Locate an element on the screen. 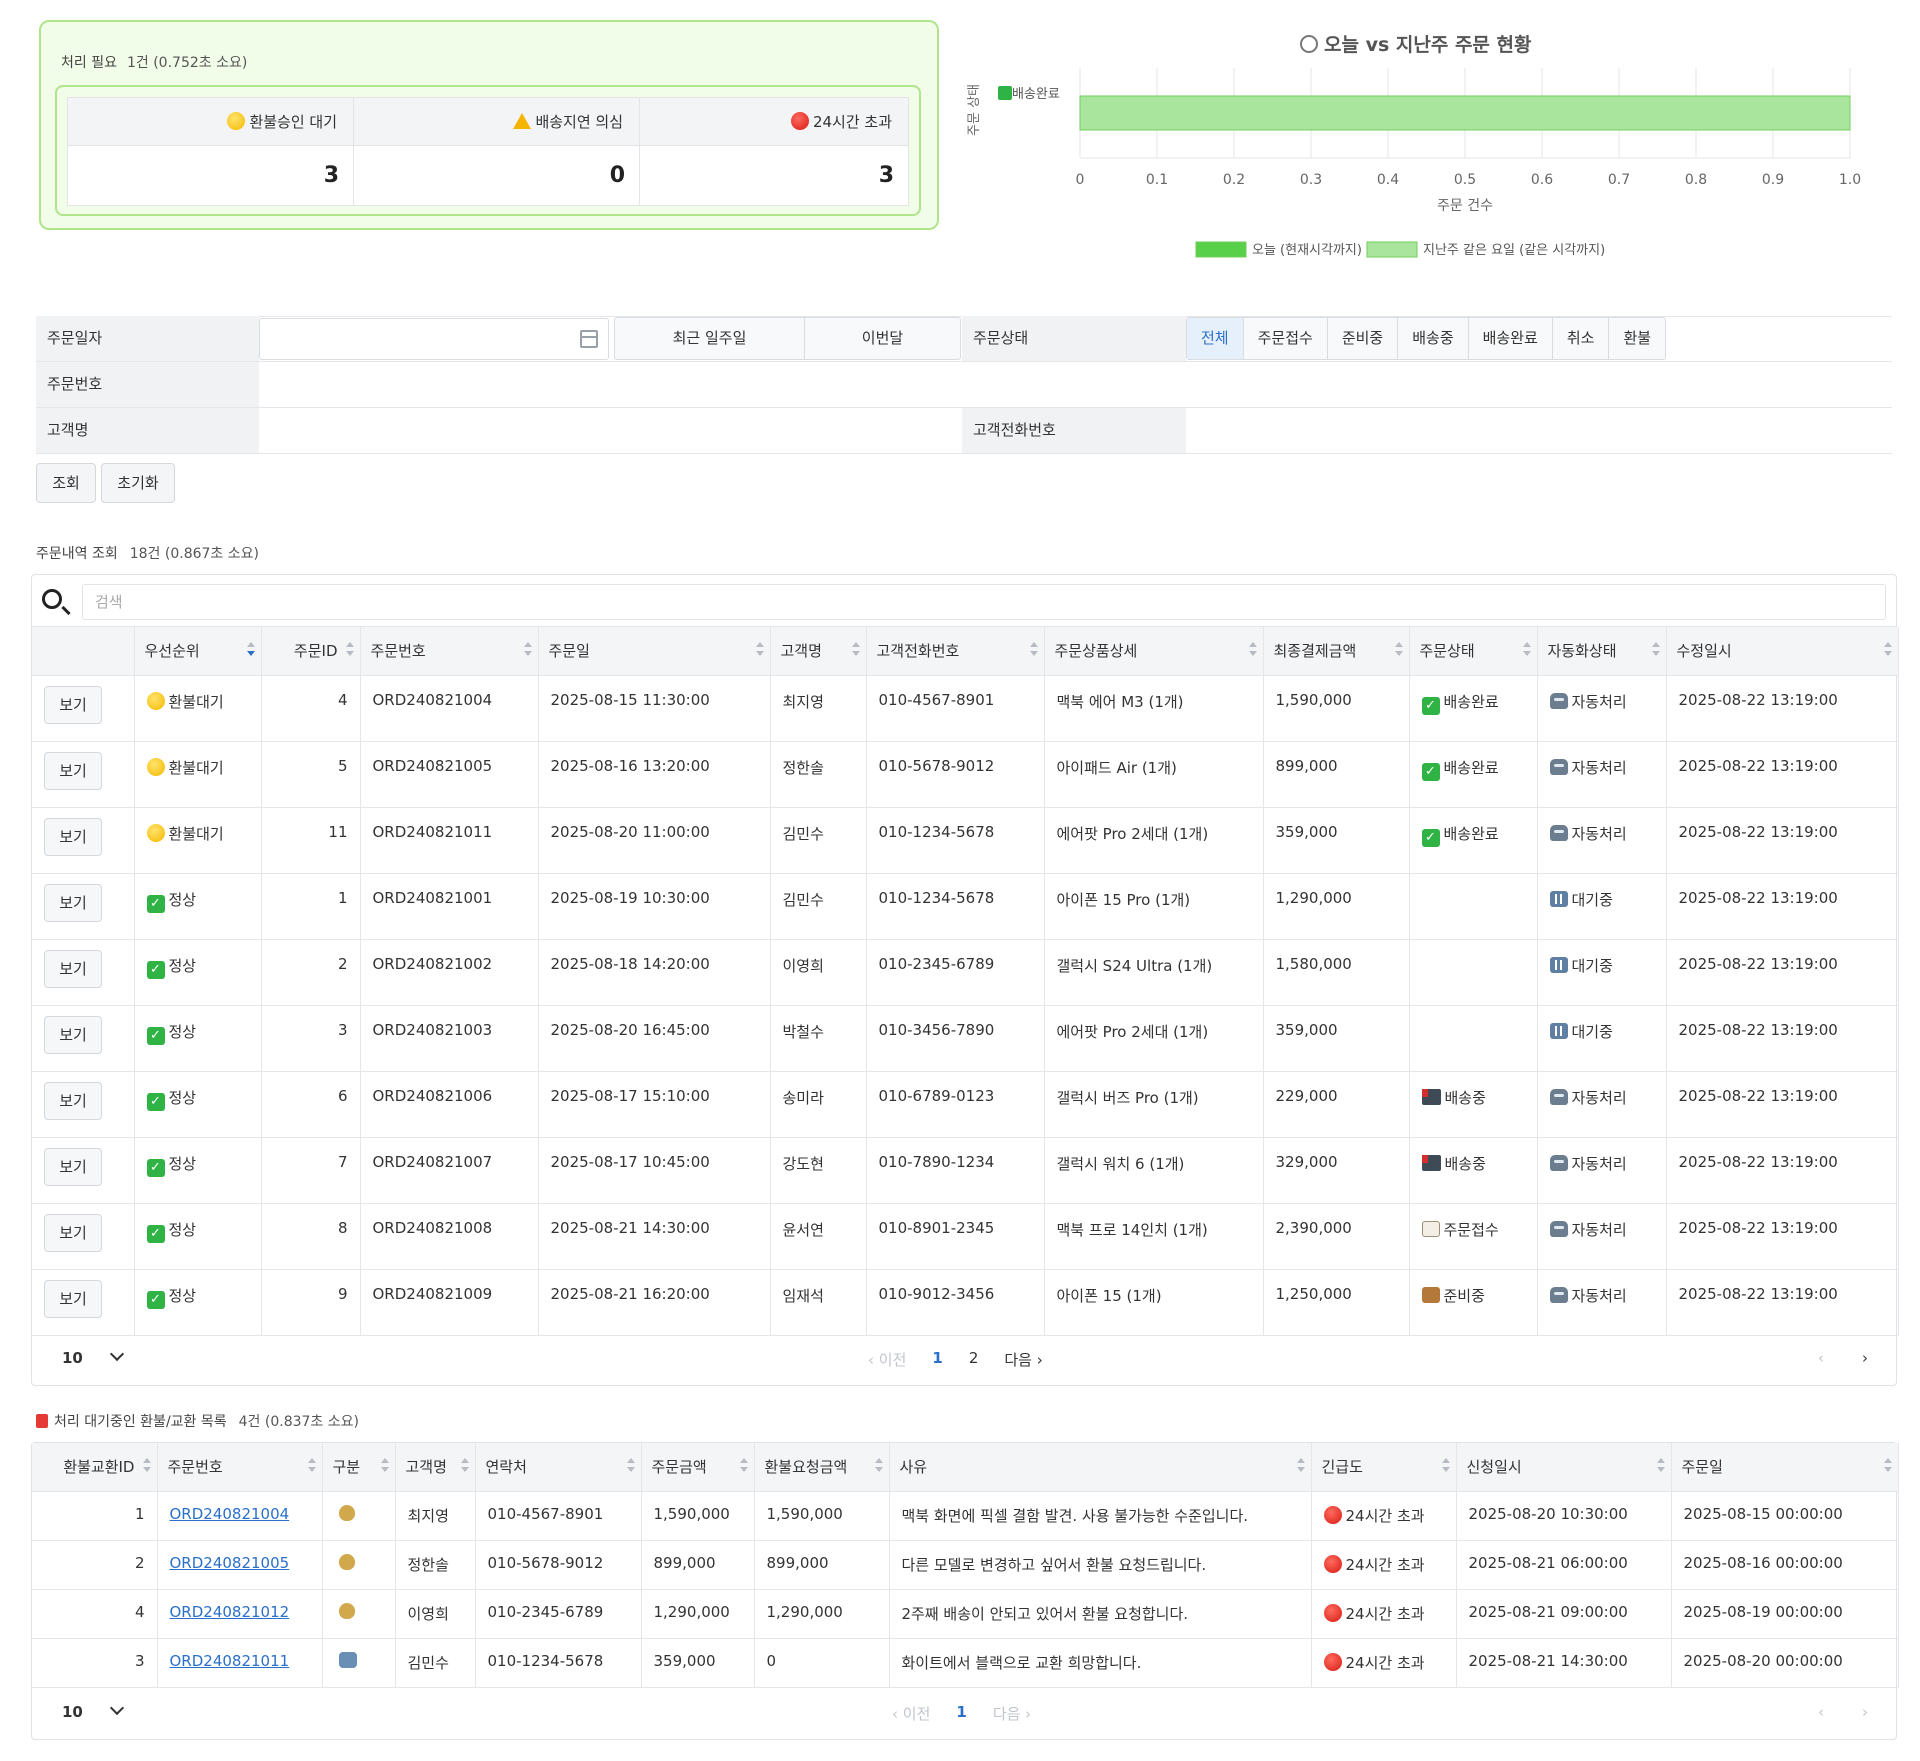  col-amount: 최종결제금액 is located at coordinates (1336, 651).